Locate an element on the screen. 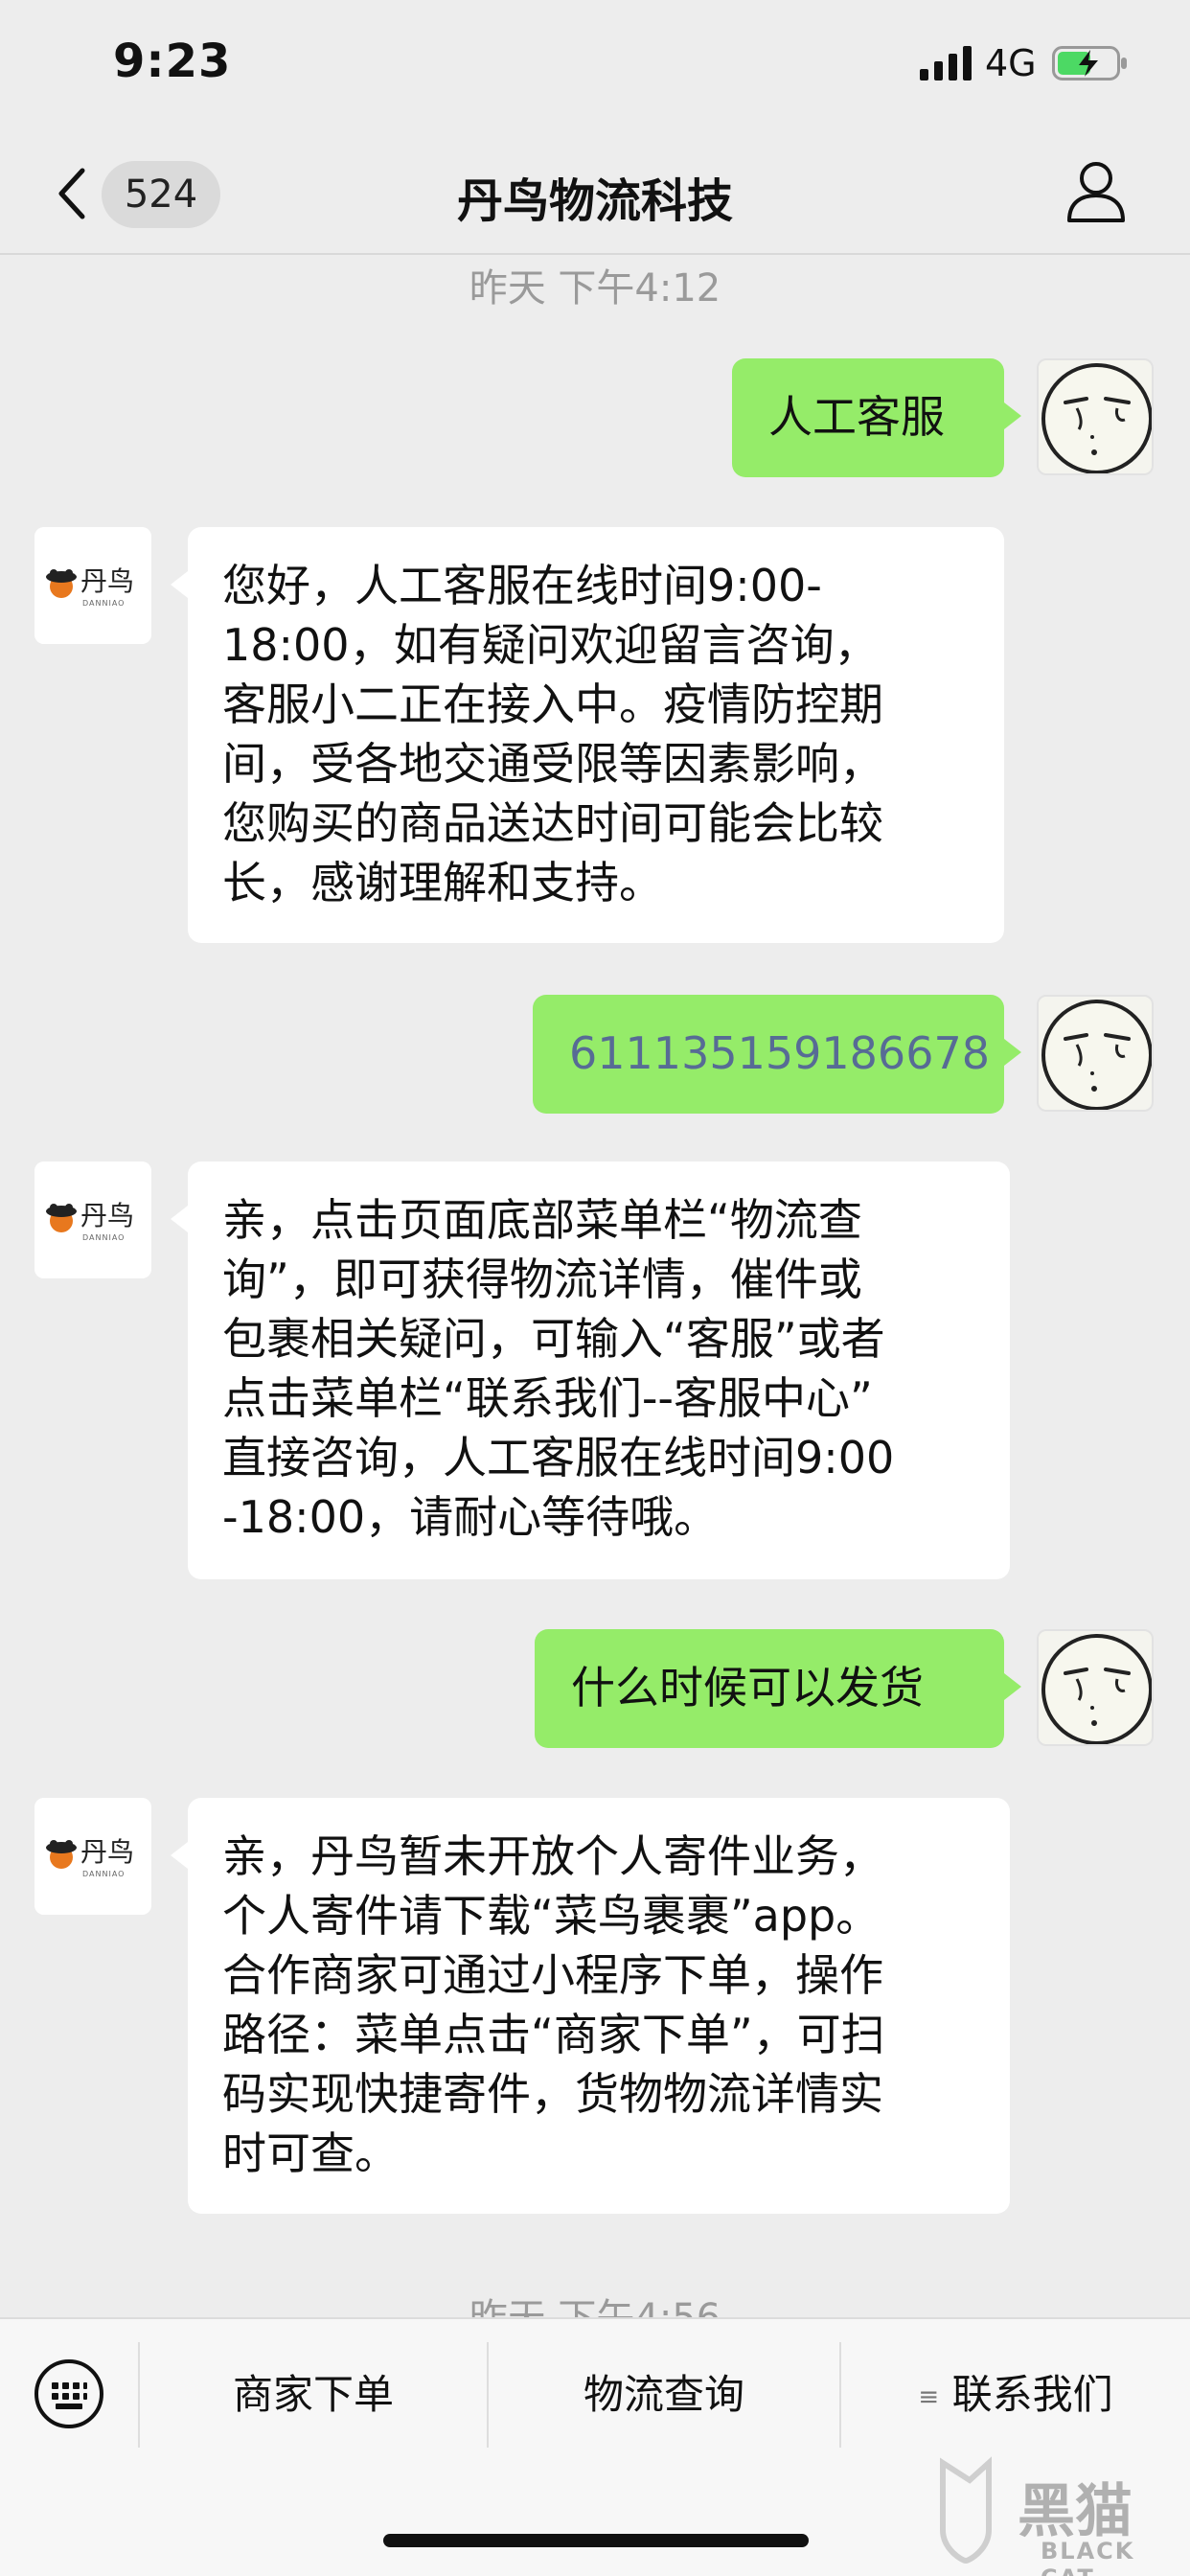  chat-title: 丹鸟物流科技 is located at coordinates (594, 201).